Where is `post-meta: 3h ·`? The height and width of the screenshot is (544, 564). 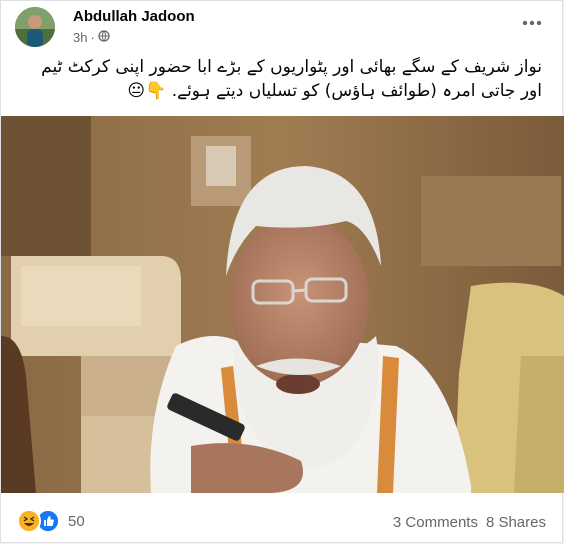 post-meta: 3h · is located at coordinates (91, 37).